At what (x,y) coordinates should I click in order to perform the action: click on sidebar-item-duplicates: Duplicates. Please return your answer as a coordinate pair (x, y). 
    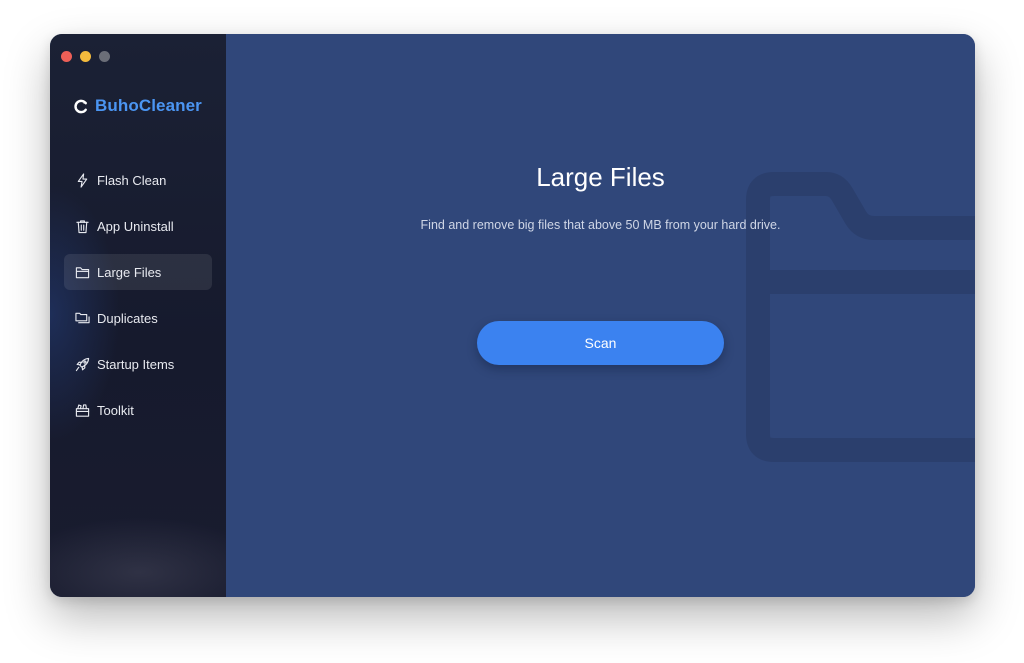
    Looking at the image, I should click on (138, 318).